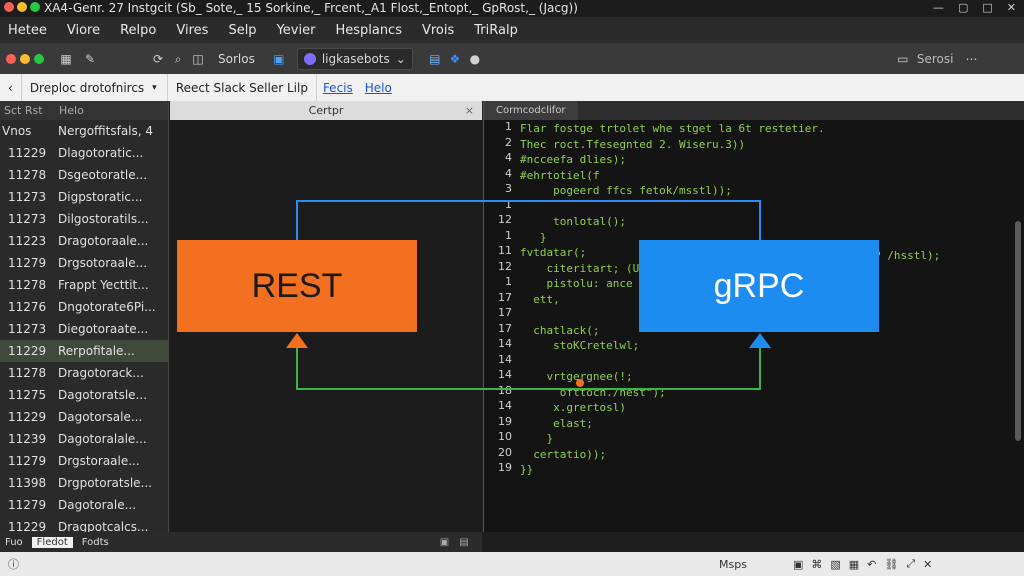 This screenshot has width=1024, height=576. I want to click on fullscreen-icon: ⤢, so click(910, 564).